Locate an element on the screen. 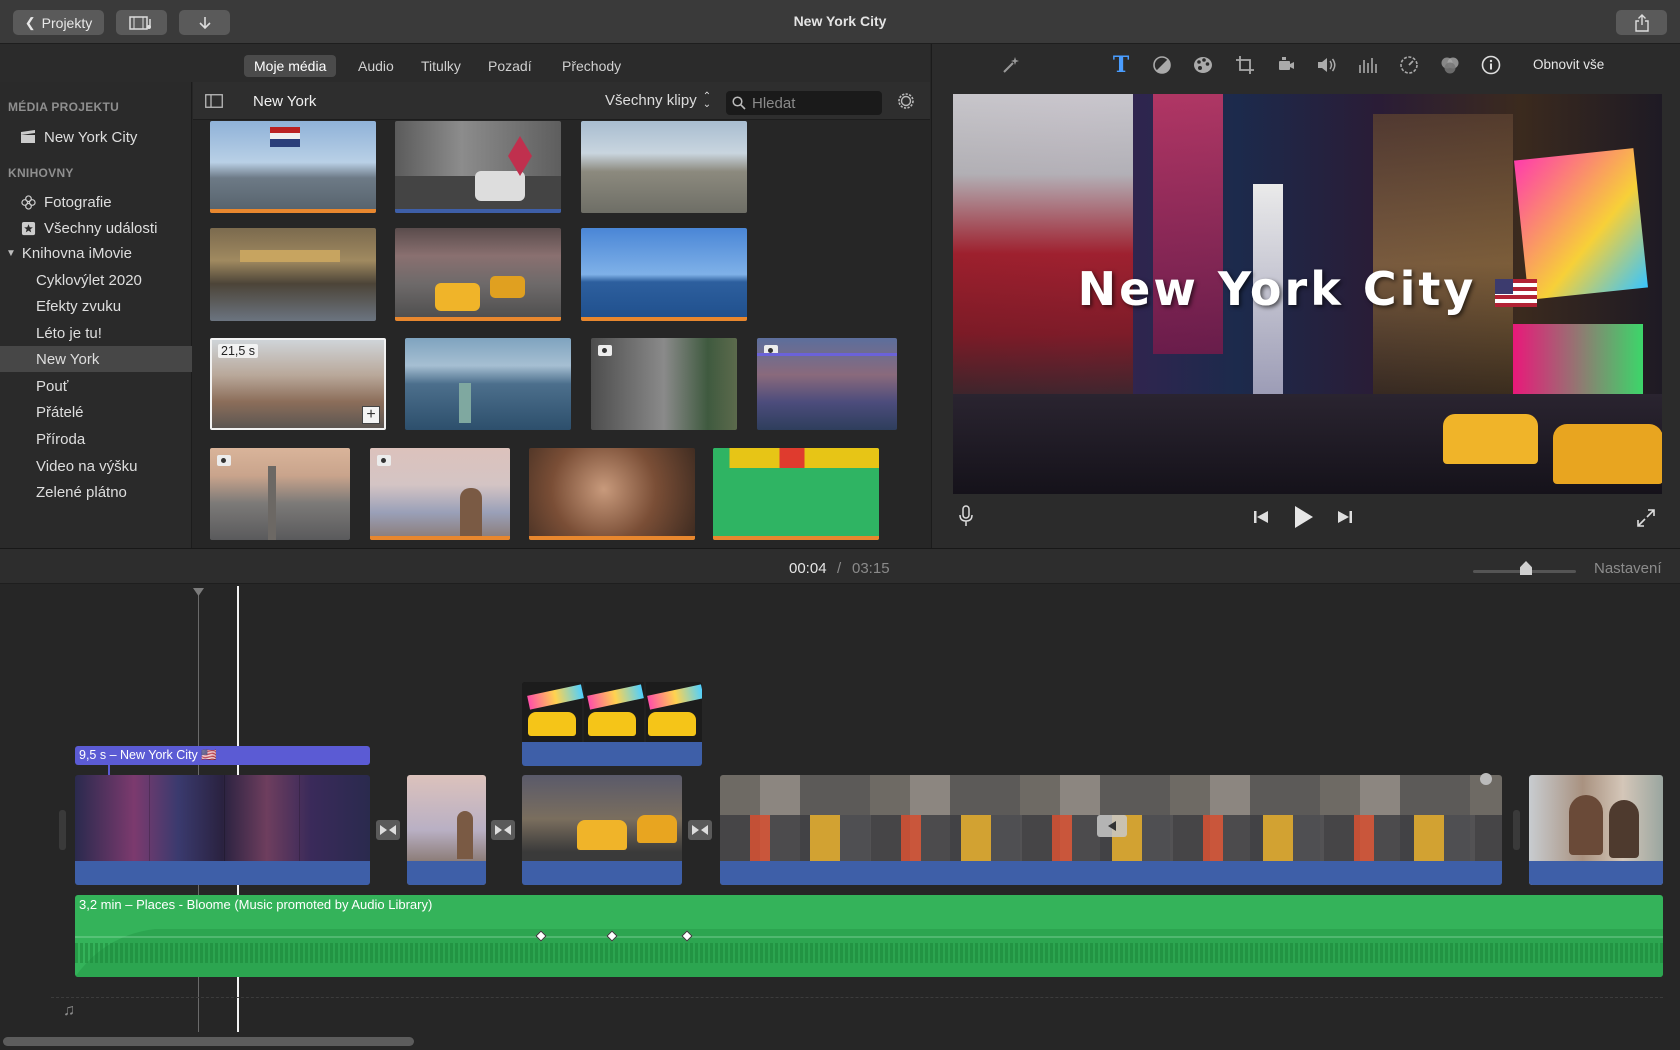 The height and width of the screenshot is (1050, 1680). timeline-start-handle is located at coordinates (62, 830).